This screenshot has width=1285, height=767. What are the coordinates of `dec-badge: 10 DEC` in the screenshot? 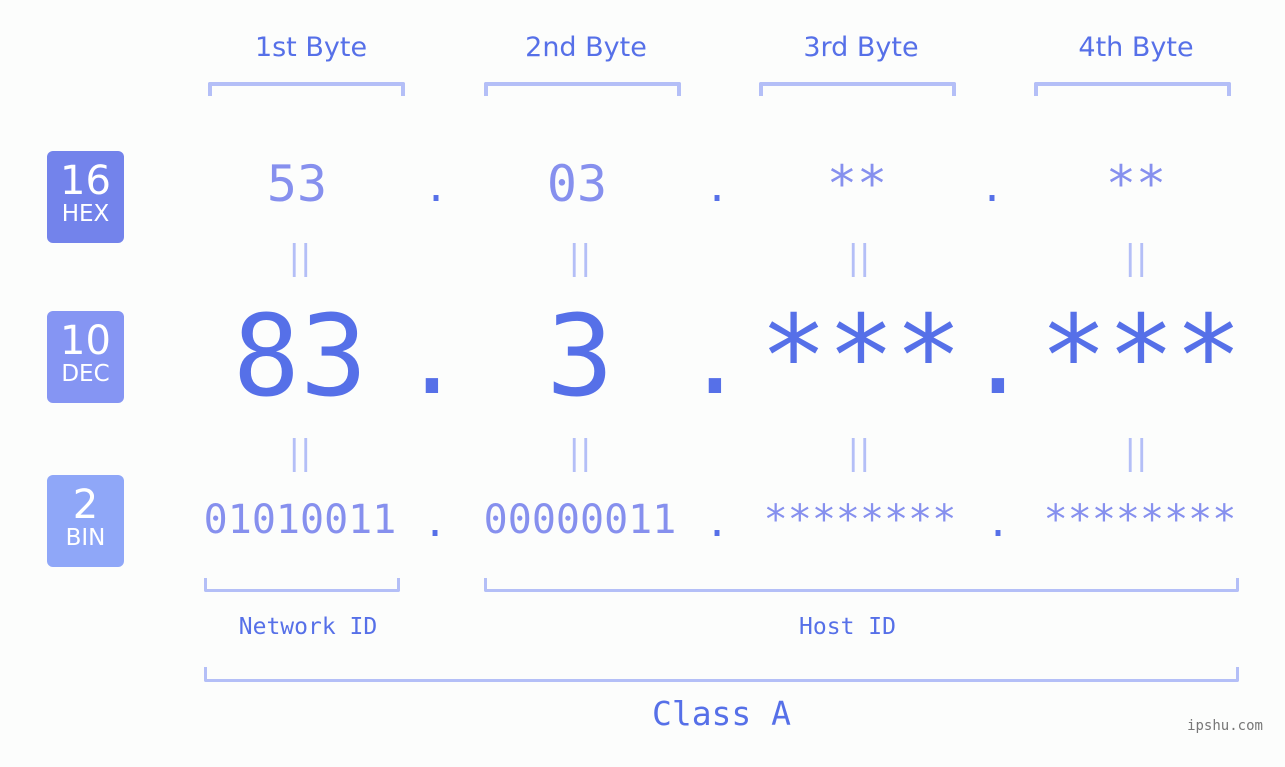 It's located at (85, 357).